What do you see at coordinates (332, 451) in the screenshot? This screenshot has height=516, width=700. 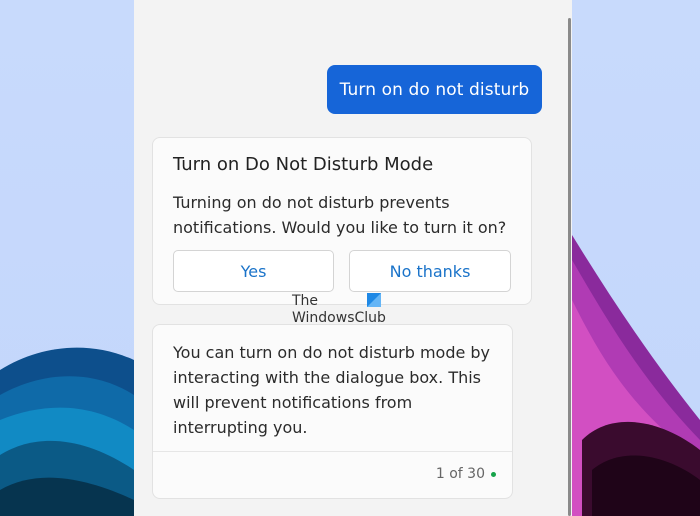 I see `response-divider` at bounding box center [332, 451].